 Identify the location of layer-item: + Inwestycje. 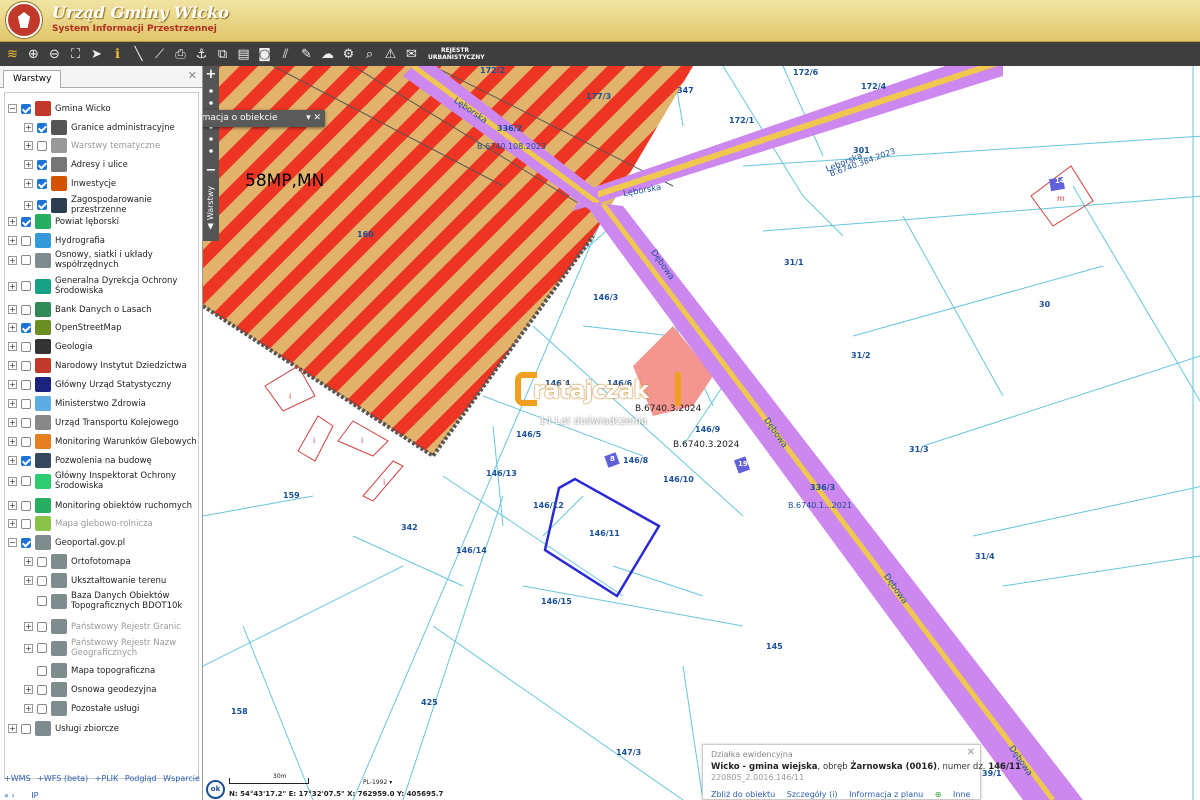
(101, 183).